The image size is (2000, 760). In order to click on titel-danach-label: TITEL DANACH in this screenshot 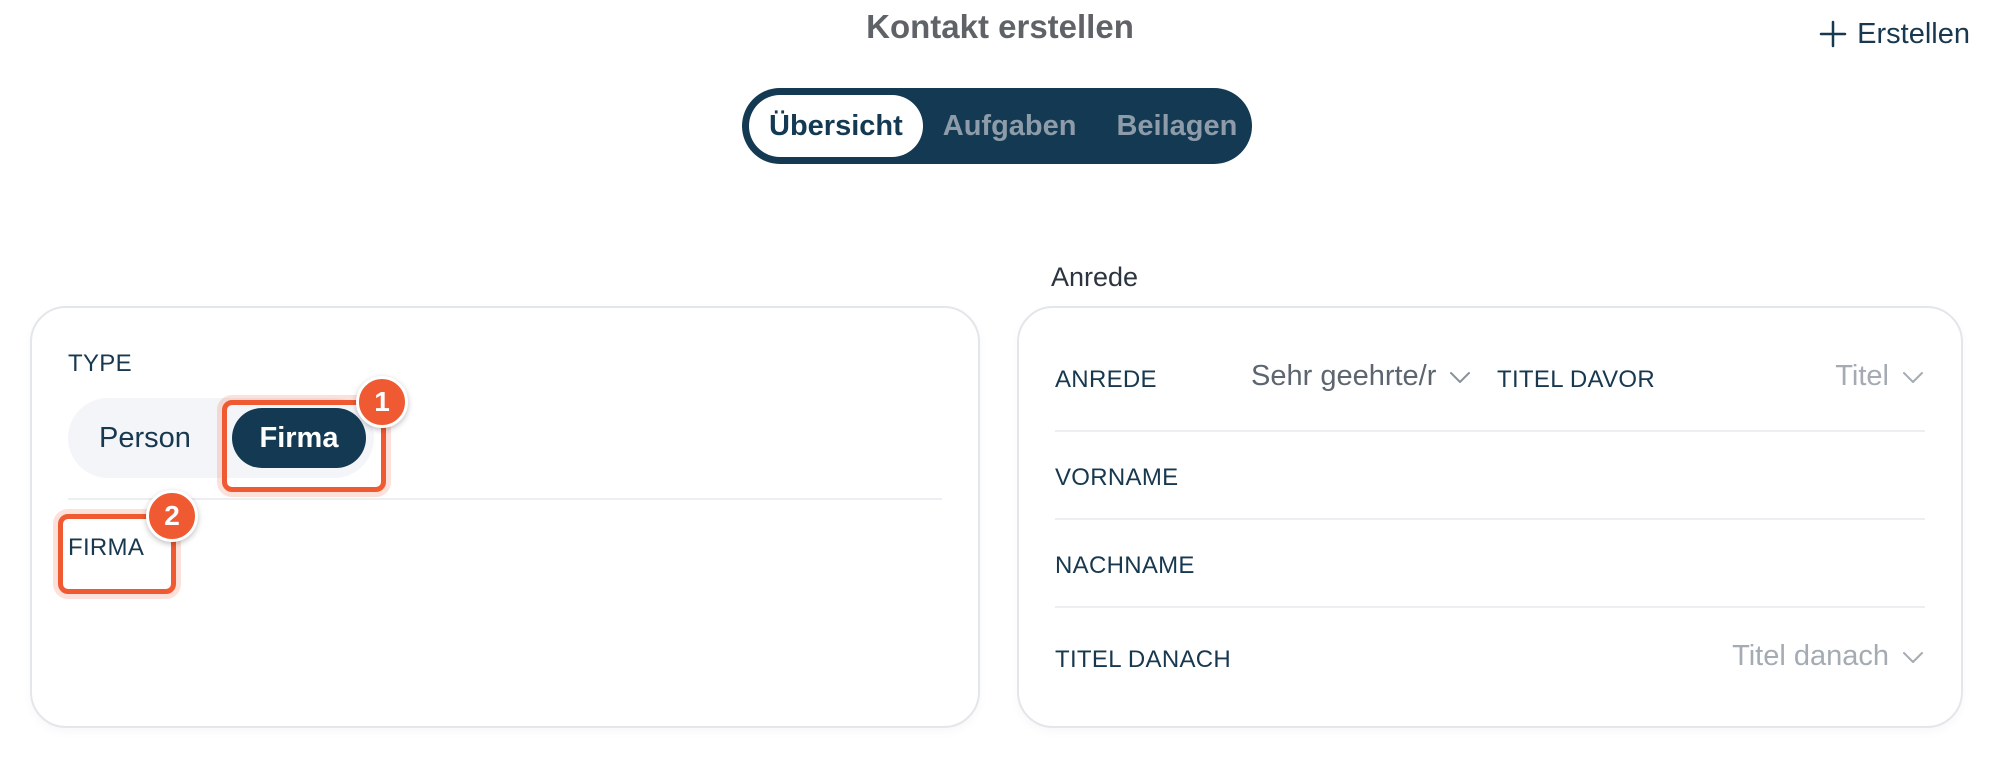, I will do `click(1143, 659)`.